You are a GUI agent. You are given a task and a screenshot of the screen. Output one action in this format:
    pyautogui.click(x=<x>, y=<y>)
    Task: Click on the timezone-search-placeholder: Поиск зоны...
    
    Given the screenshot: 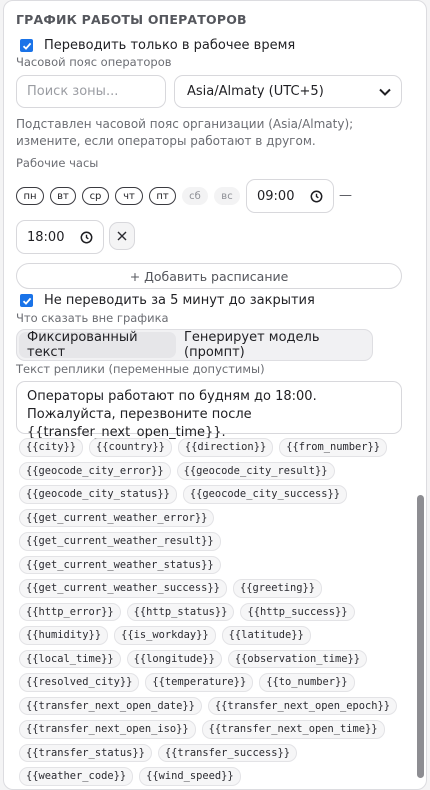 What is the action you would take?
    pyautogui.click(x=73, y=91)
    